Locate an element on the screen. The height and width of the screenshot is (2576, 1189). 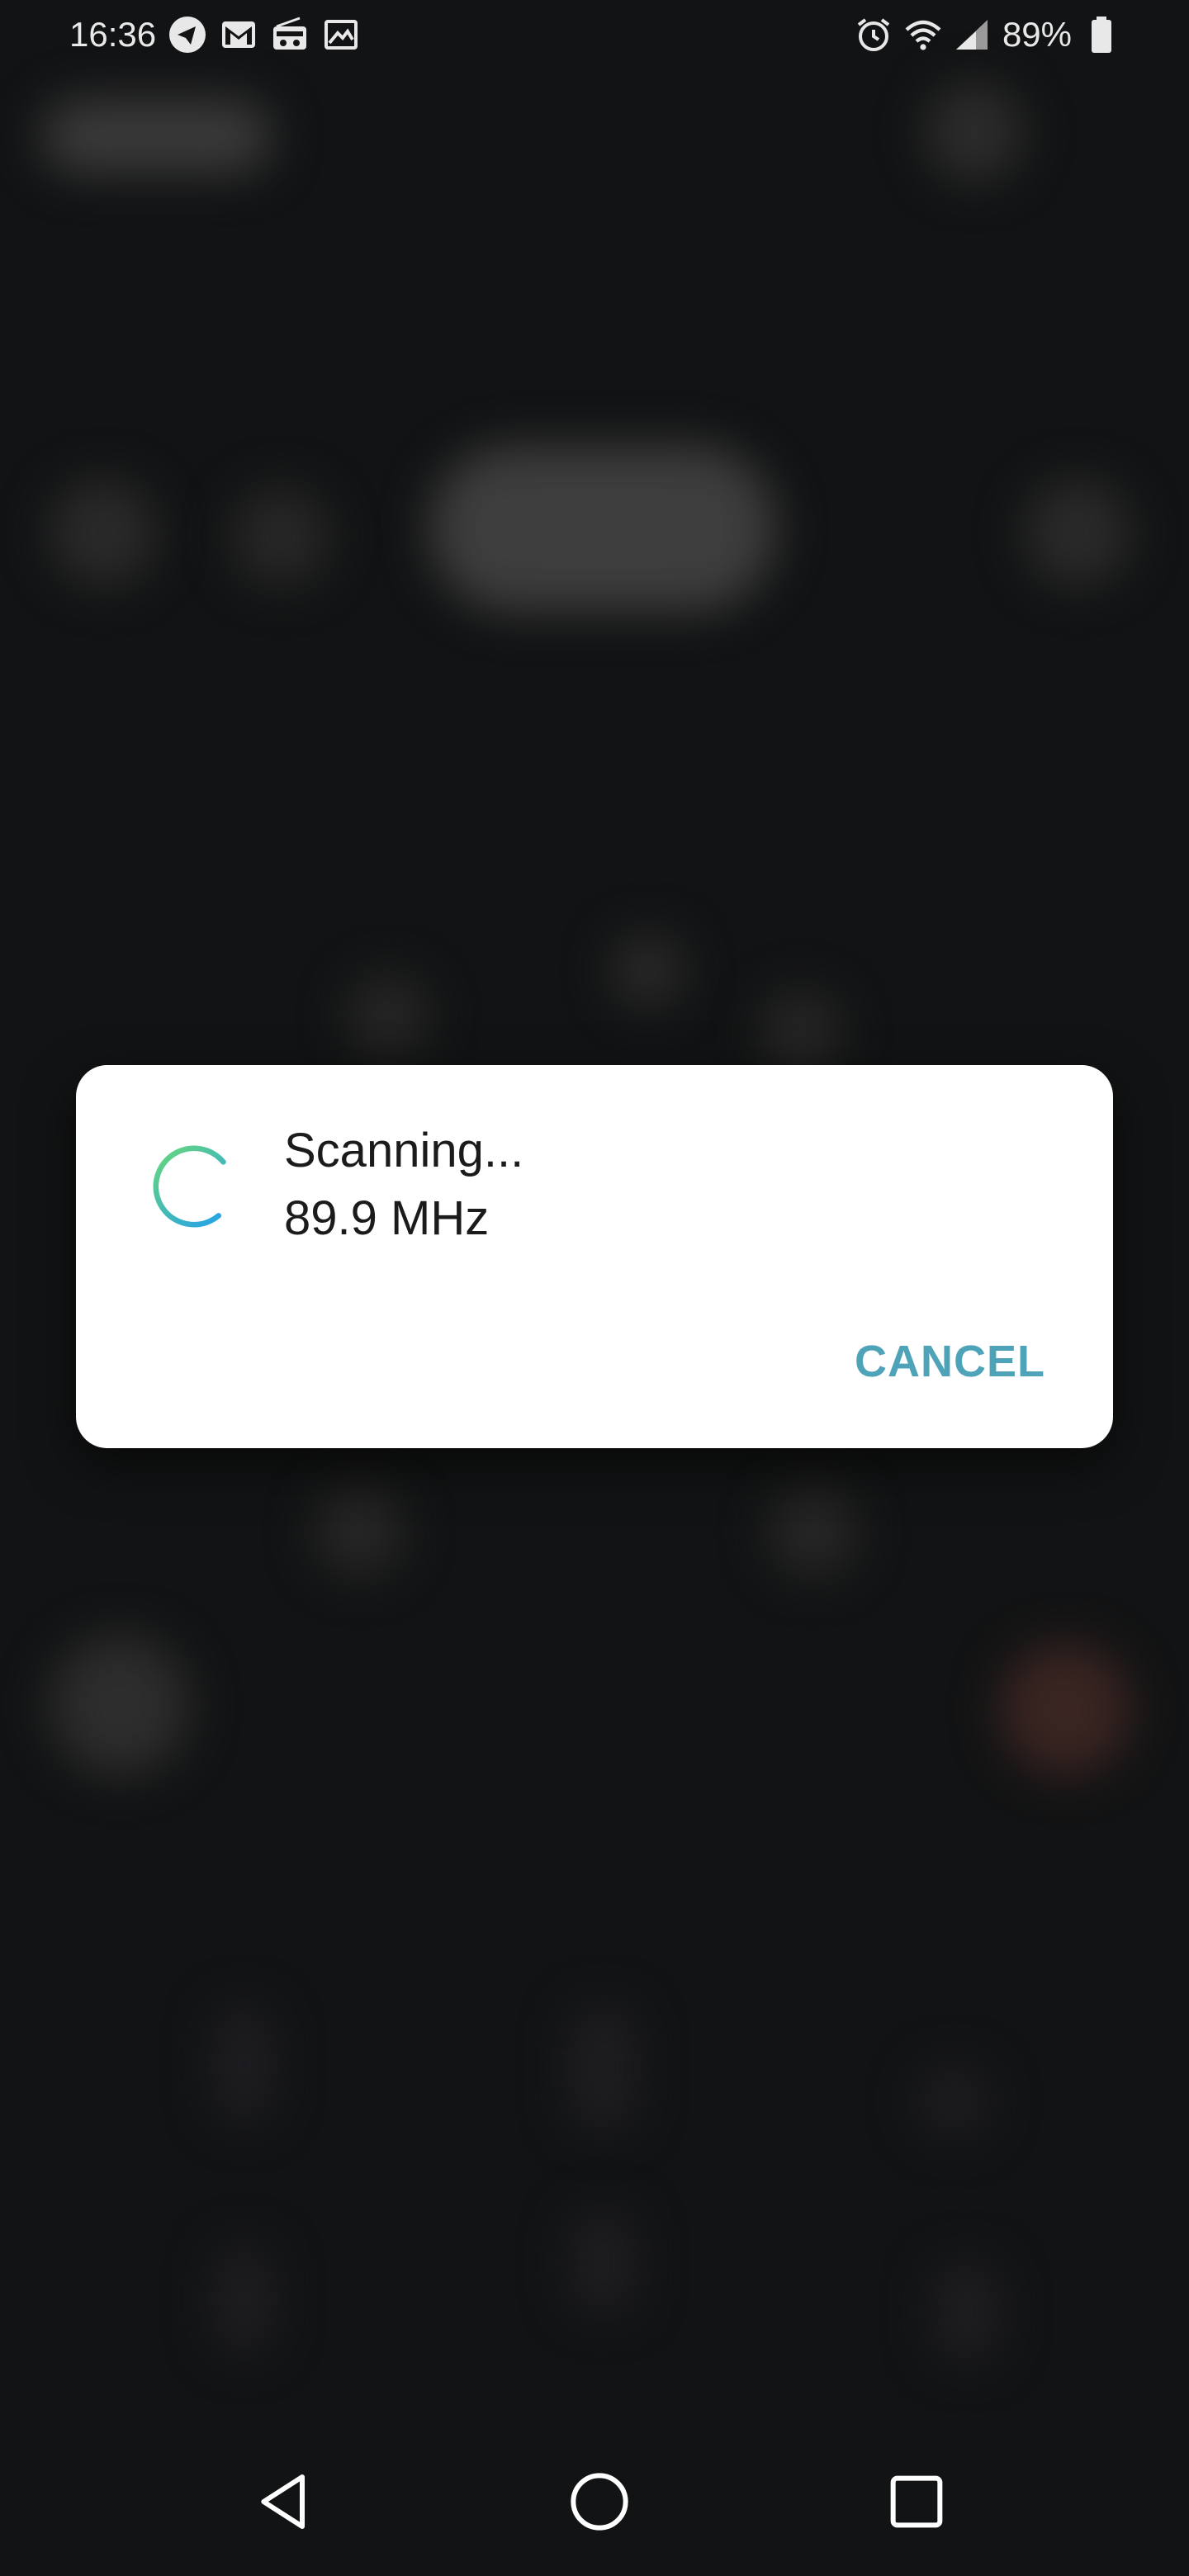
gmail-icon is located at coordinates (238, 34).